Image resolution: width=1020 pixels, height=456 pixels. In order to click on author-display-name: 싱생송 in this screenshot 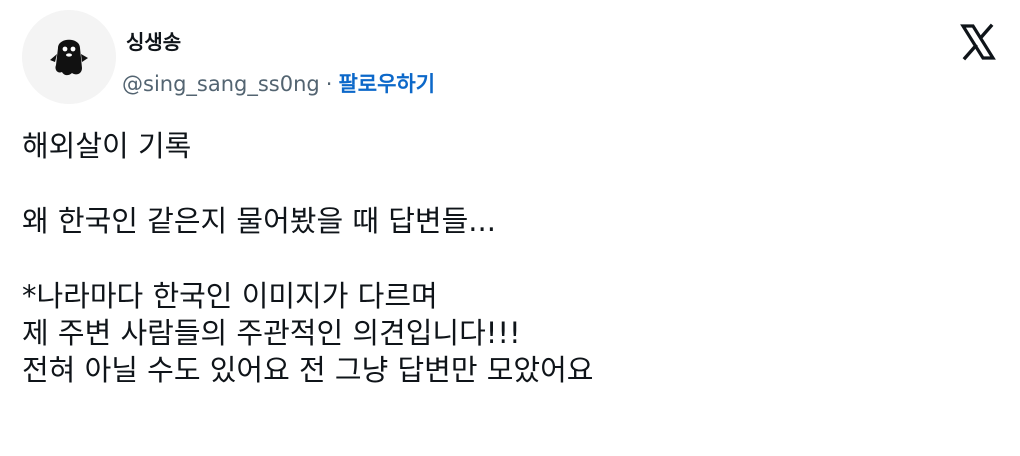, I will do `click(153, 40)`.